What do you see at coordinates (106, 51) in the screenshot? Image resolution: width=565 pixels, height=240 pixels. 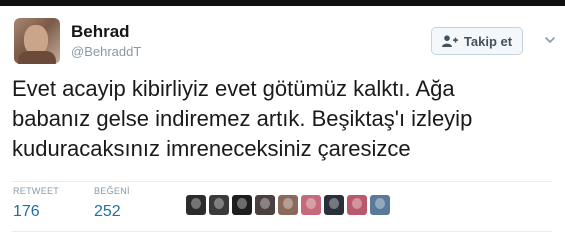 I see `author-handle: @BehraddT` at bounding box center [106, 51].